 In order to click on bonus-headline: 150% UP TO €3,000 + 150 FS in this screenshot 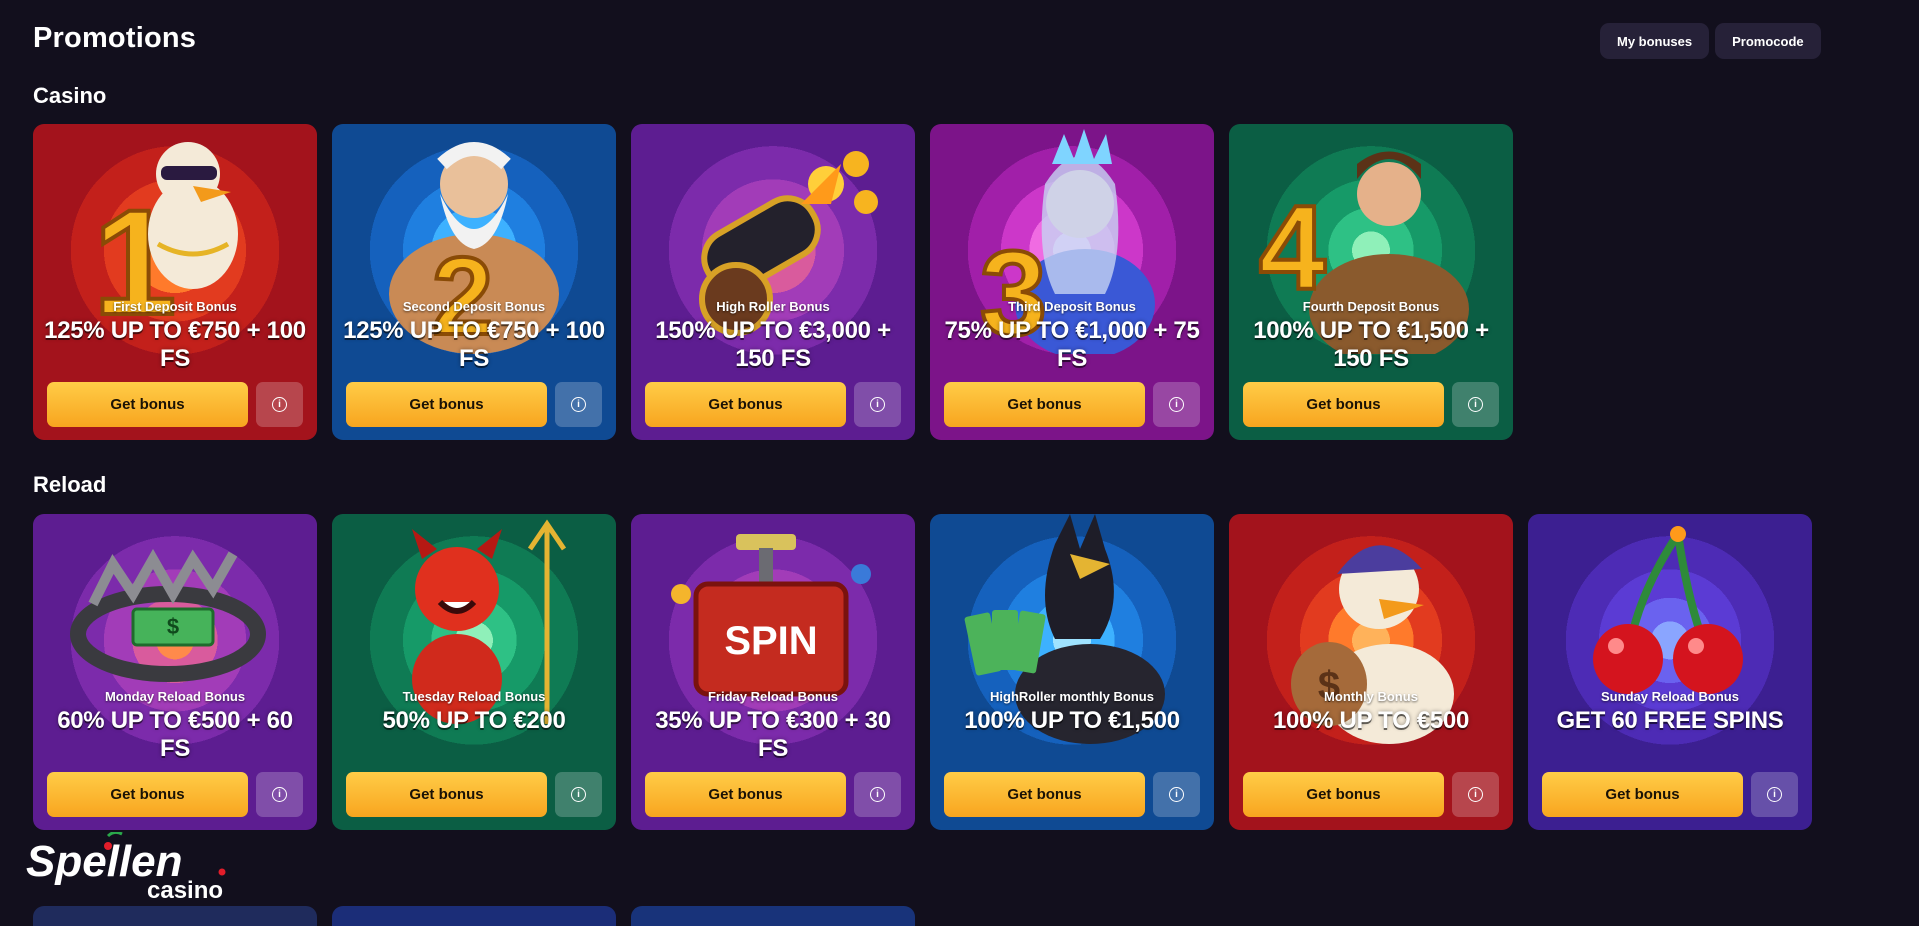, I will do `click(773, 344)`.